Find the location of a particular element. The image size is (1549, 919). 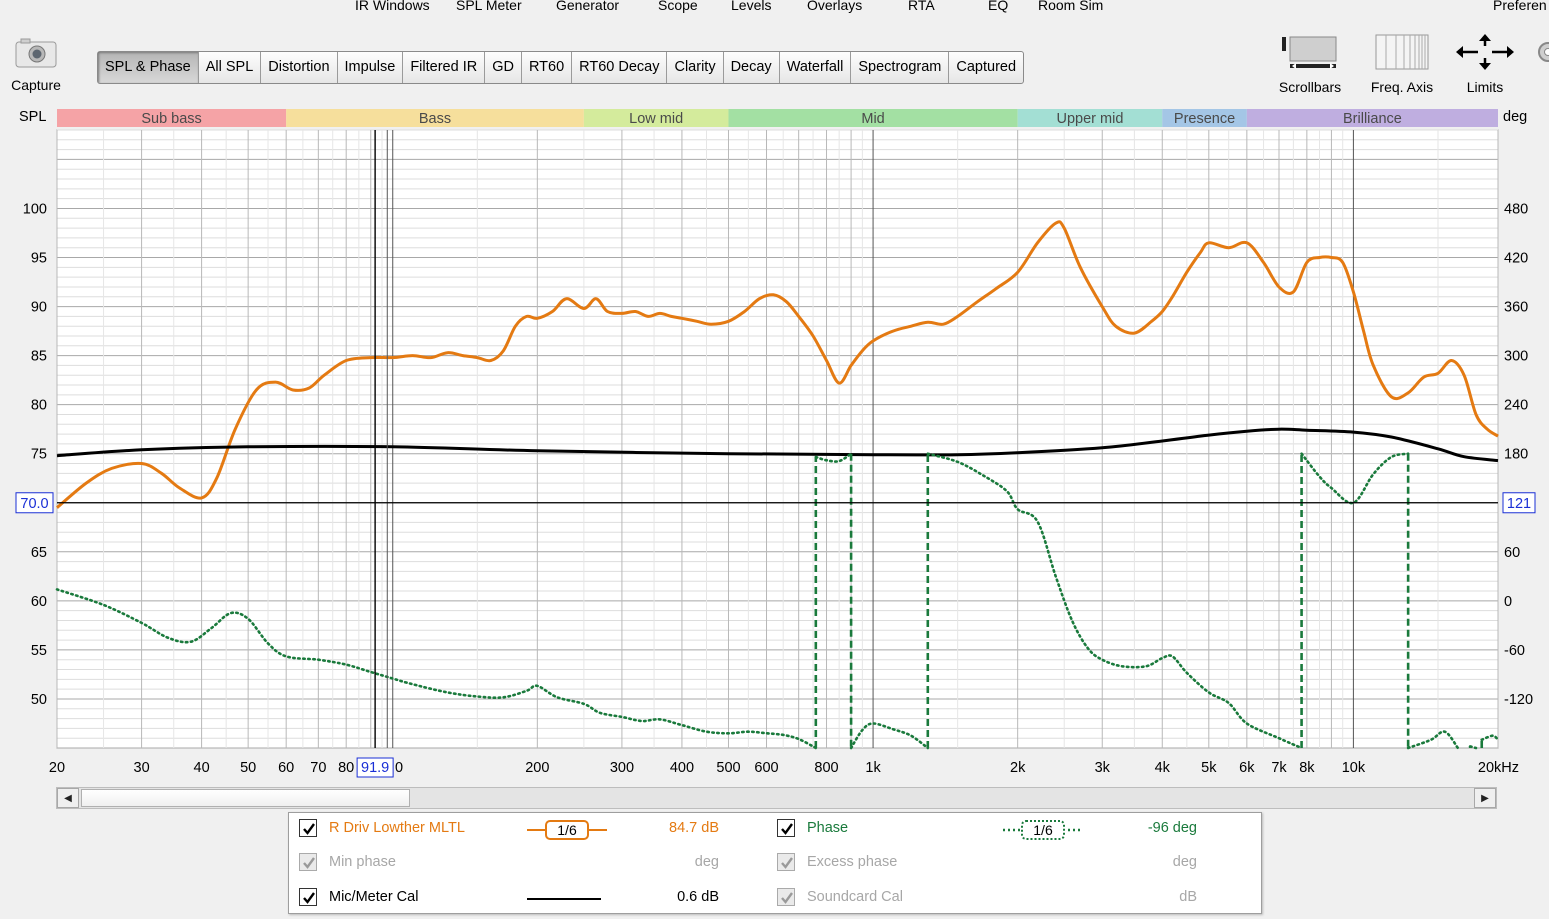

y2-tick-label: 300 is located at coordinates (1516, 357).